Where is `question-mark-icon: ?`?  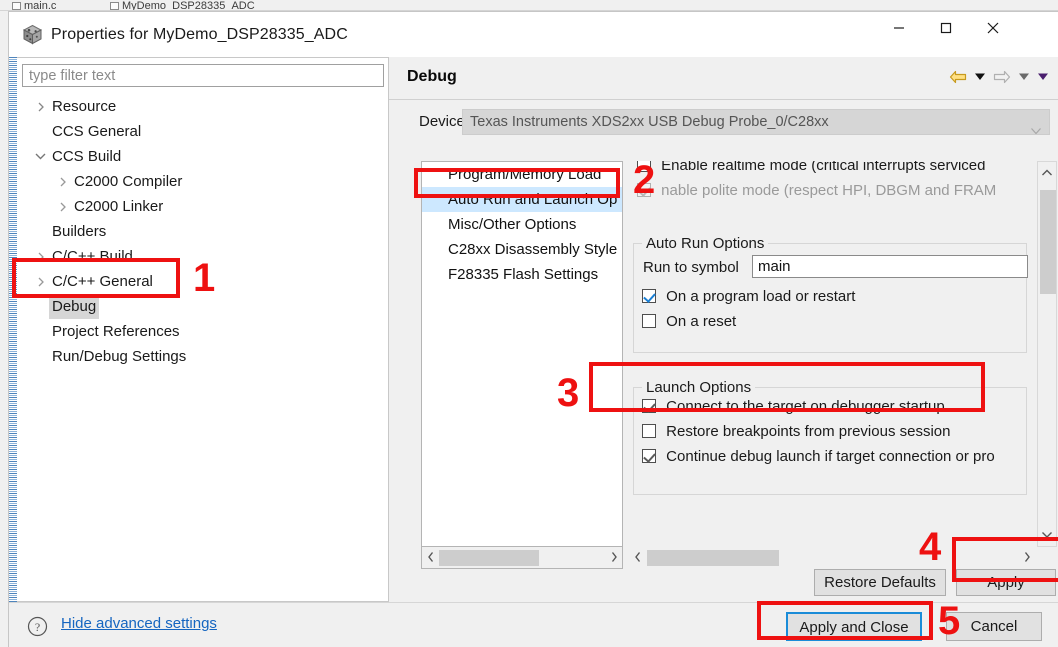 question-mark-icon: ? is located at coordinates (37, 629).